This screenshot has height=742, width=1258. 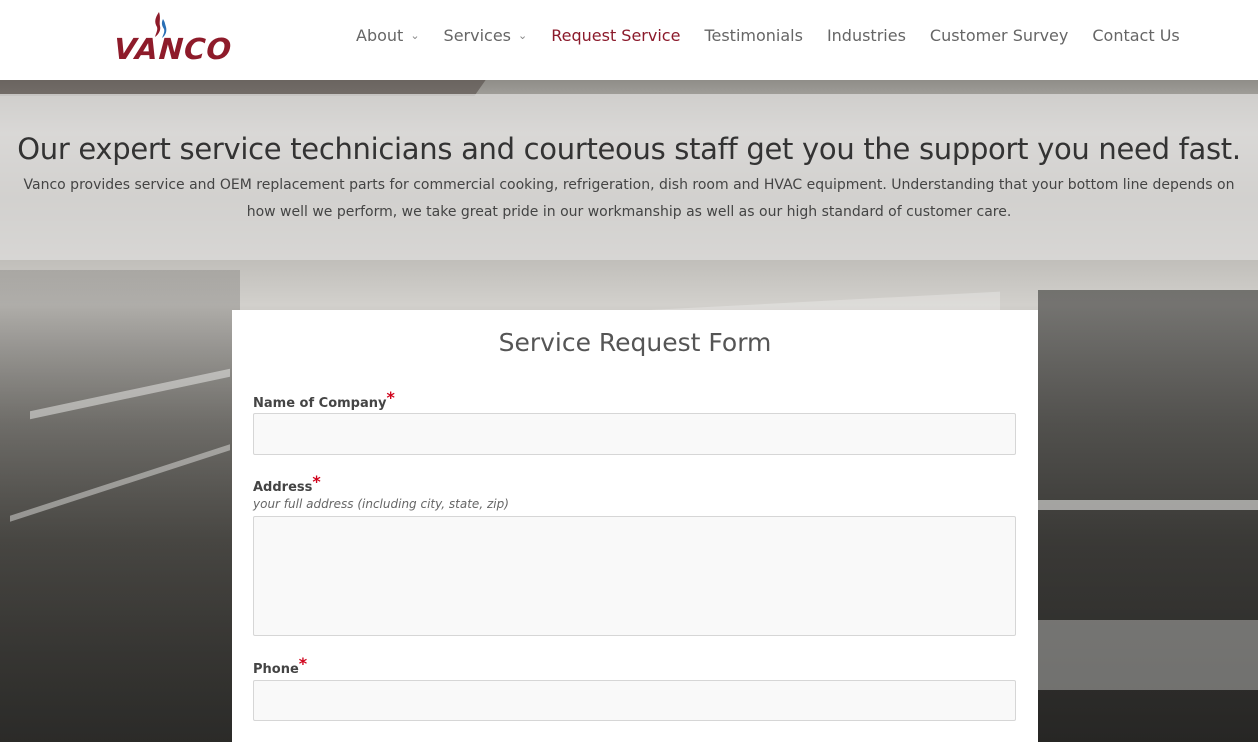 What do you see at coordinates (634, 700) in the screenshot?
I see `phone-input` at bounding box center [634, 700].